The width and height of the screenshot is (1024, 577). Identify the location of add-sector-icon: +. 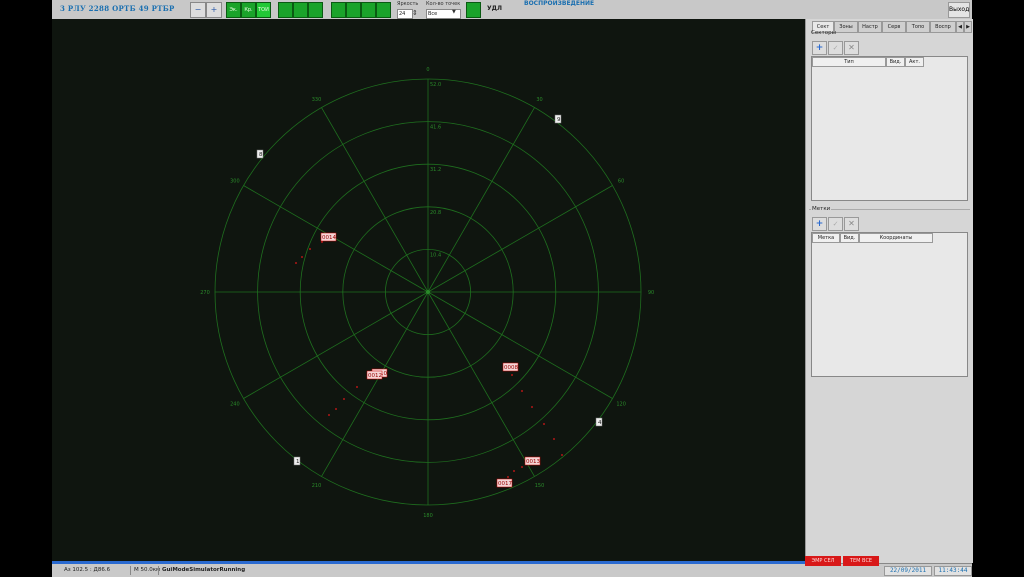
(819, 48).